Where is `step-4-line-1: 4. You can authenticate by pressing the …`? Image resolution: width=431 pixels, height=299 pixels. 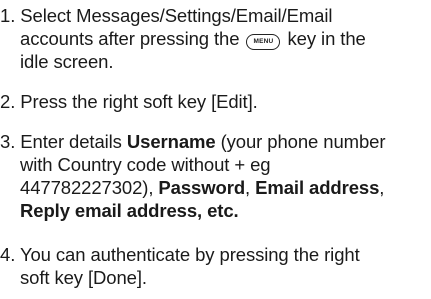 step-4-line-1: 4. You can authenticate by pressing the … is located at coordinates (215, 254).